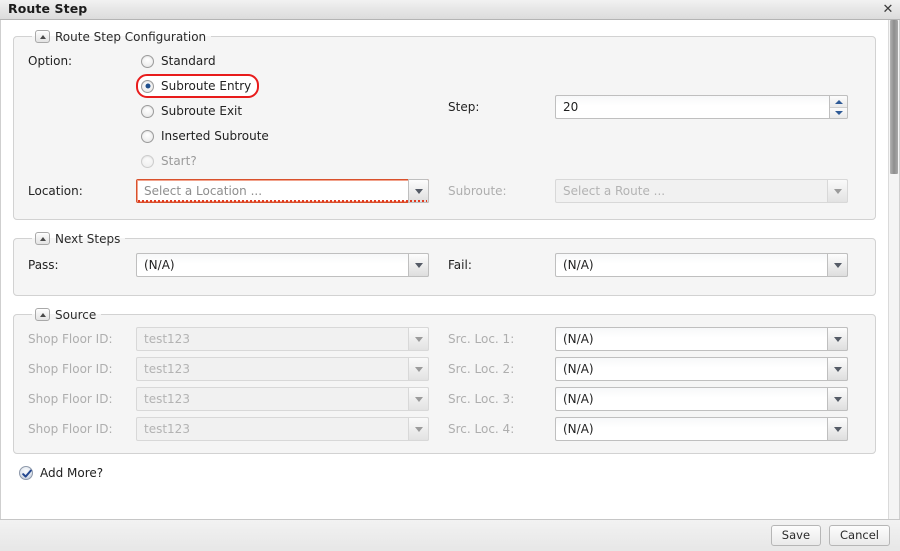 The image size is (900, 551). I want to click on src-loc-select-3: (N/A), so click(701, 399).